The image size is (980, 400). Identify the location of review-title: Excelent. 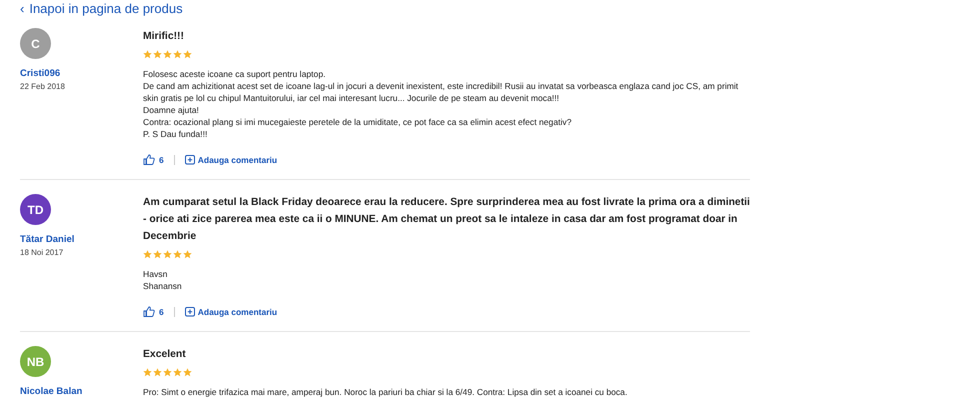
(165, 355).